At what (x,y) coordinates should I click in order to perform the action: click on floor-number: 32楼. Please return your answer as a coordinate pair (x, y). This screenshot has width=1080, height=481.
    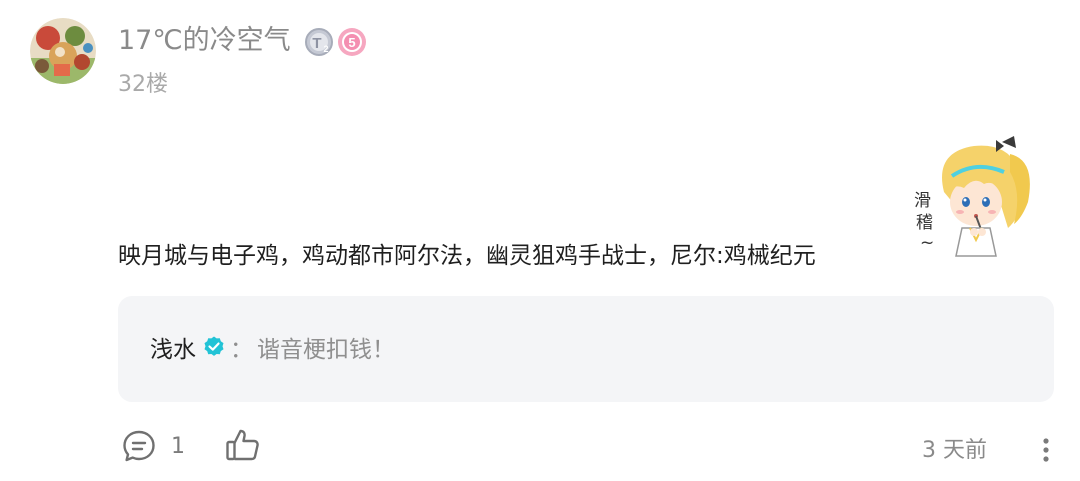
    Looking at the image, I should click on (143, 84).